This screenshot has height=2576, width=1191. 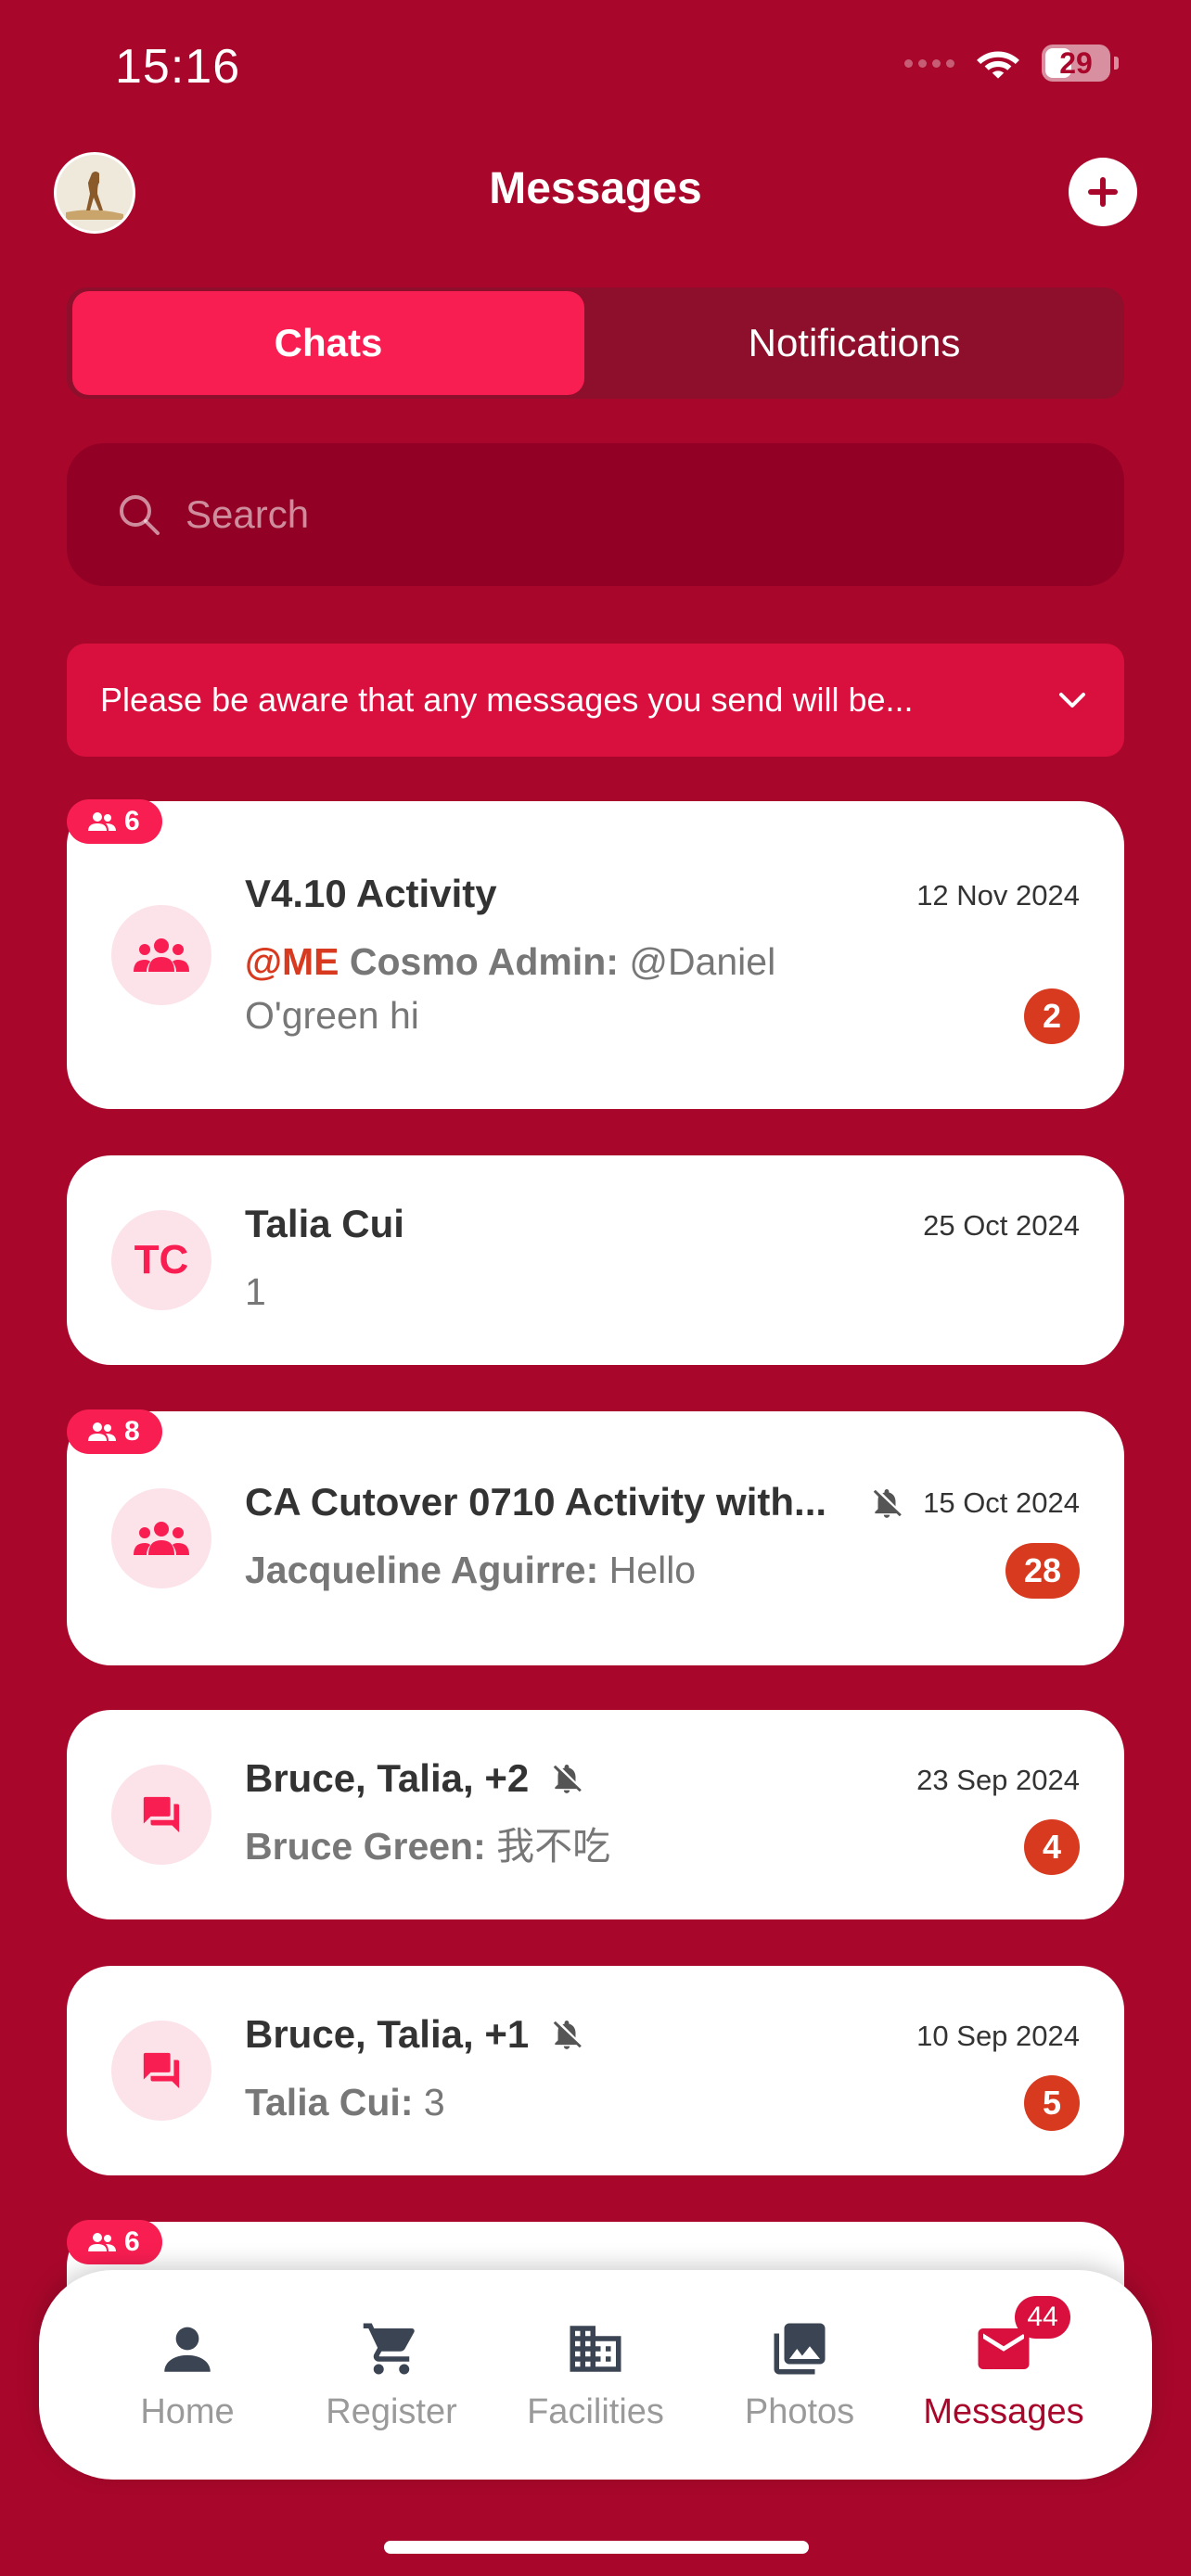 I want to click on photos-icon, so click(x=800, y=2348).